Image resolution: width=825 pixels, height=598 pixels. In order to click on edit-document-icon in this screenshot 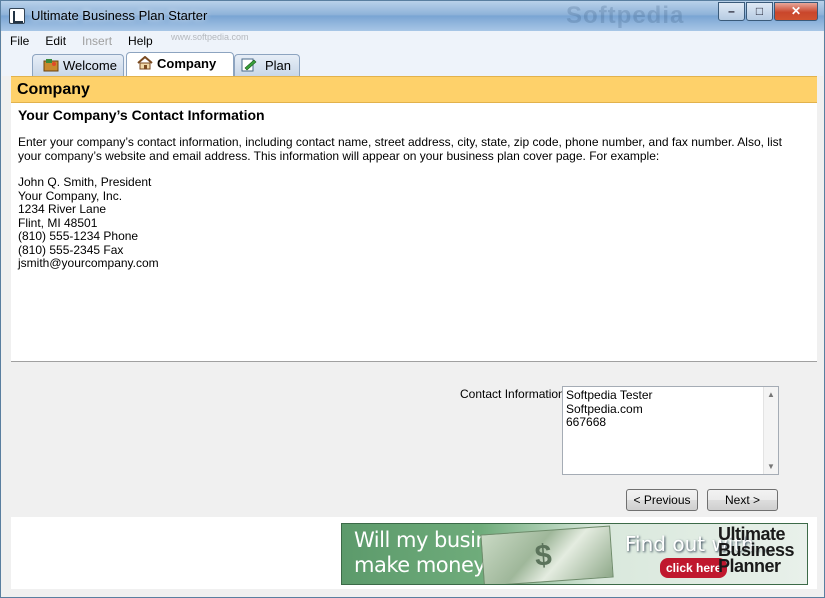, I will do `click(249, 65)`.